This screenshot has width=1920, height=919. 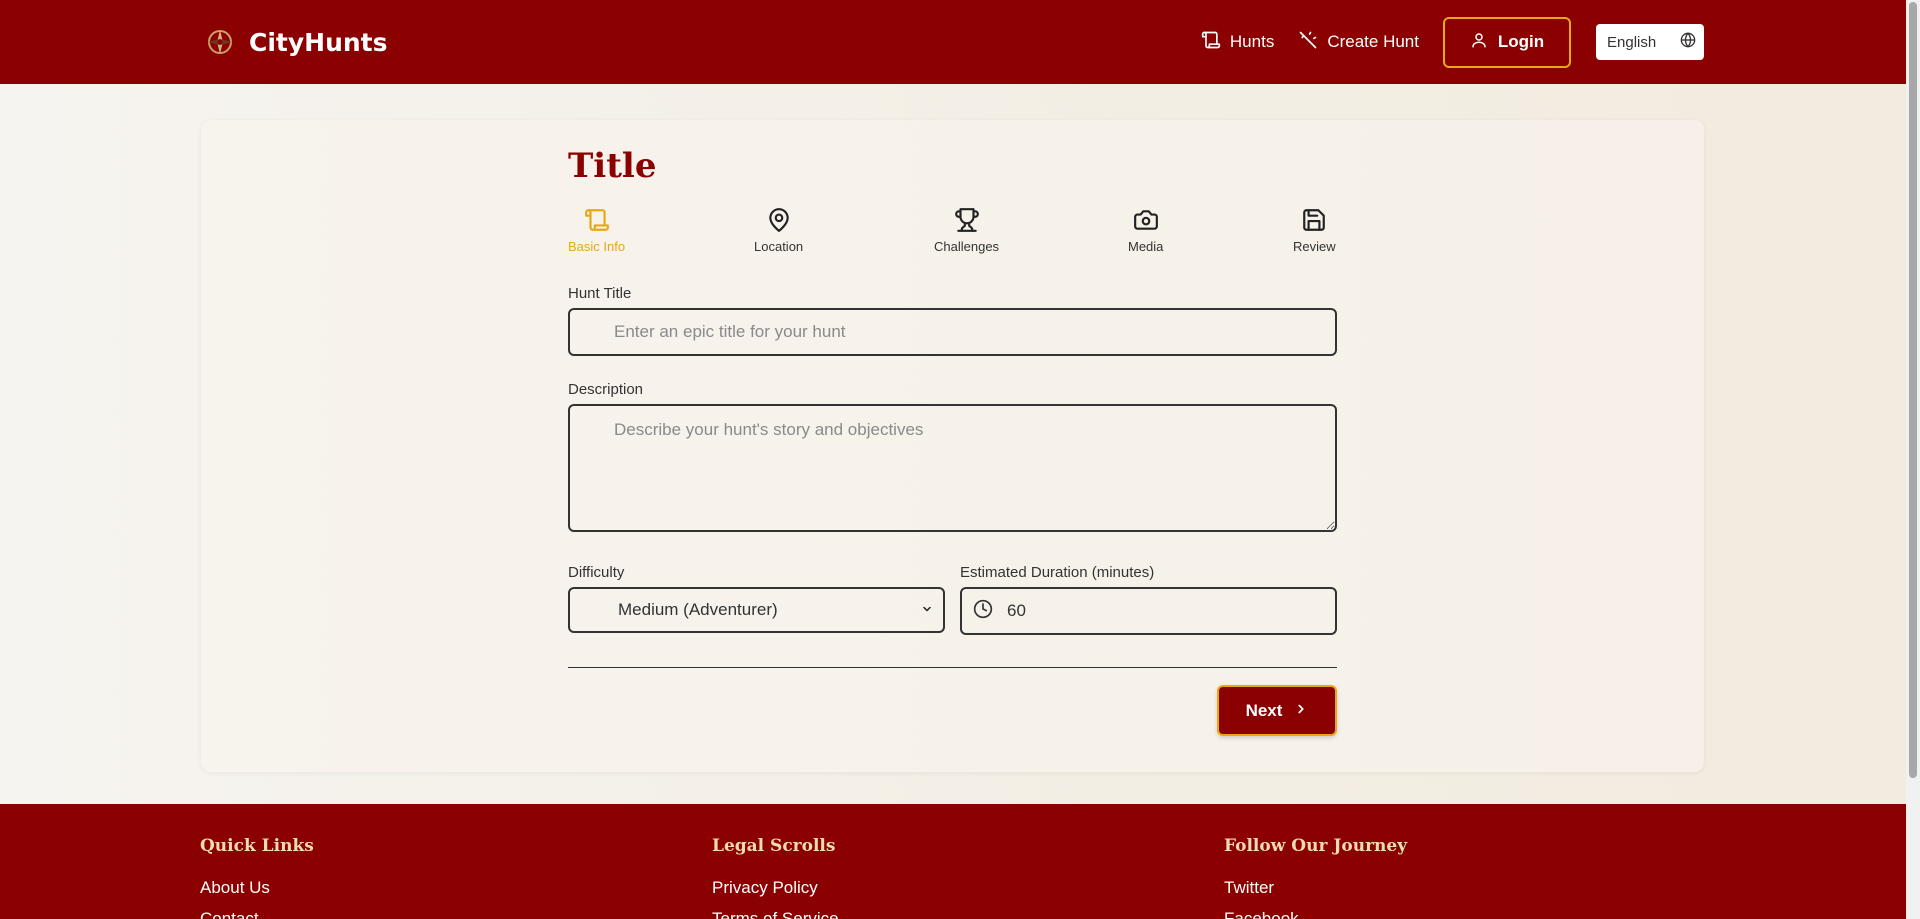 I want to click on footer-link-contact: Contact, so click(x=257, y=914).